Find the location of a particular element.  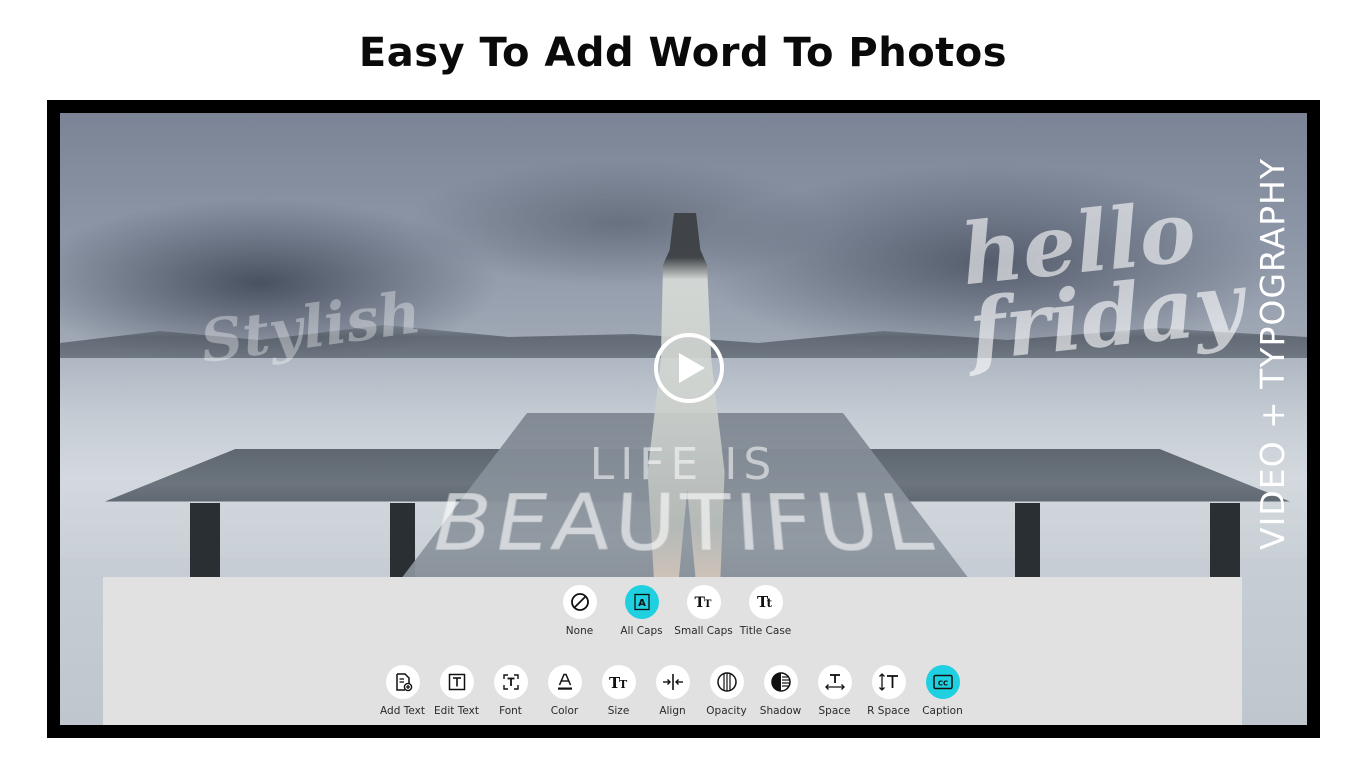

tool-label: Align is located at coordinates (672, 711).